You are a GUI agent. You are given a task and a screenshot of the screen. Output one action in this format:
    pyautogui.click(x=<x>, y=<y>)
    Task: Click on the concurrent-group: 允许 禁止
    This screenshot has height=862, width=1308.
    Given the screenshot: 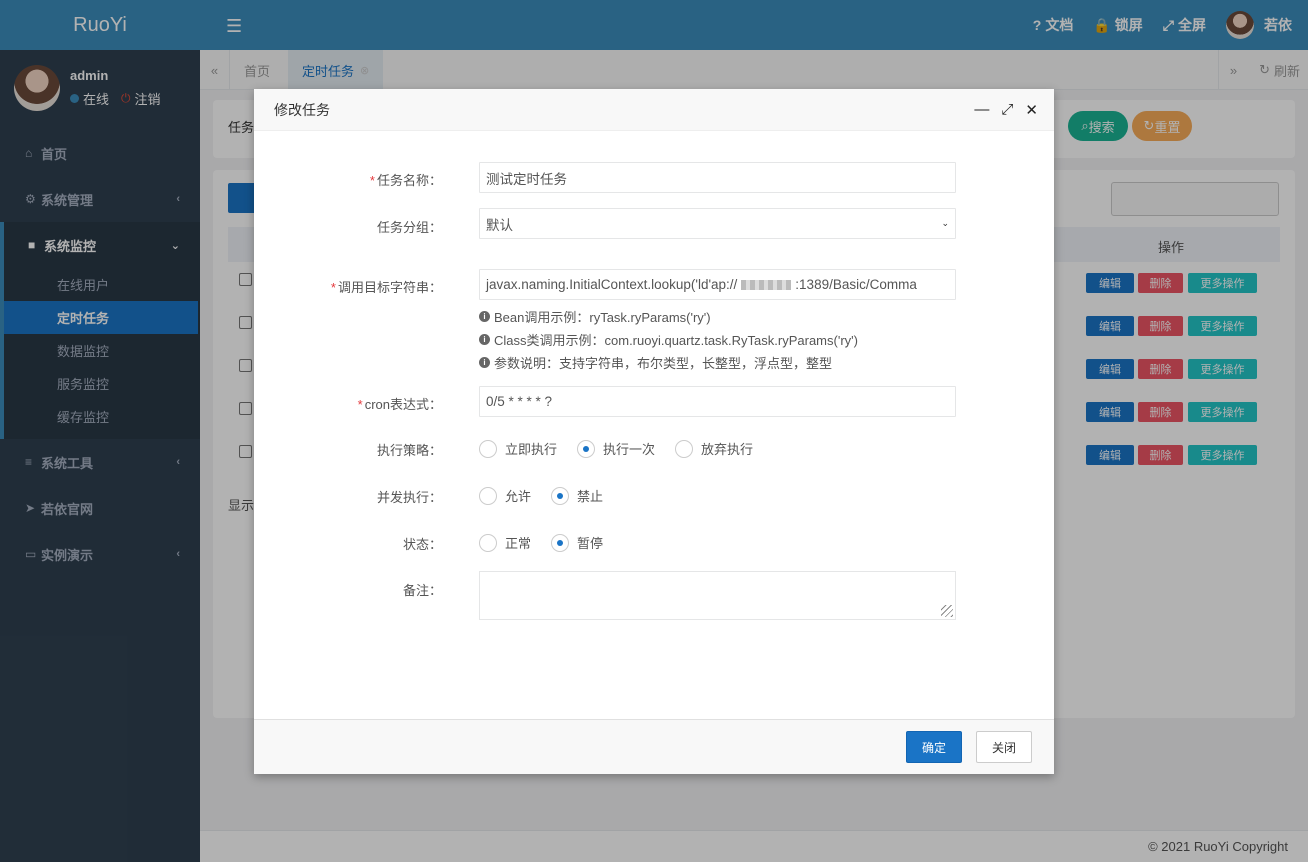 What is the action you would take?
    pyautogui.click(x=551, y=495)
    